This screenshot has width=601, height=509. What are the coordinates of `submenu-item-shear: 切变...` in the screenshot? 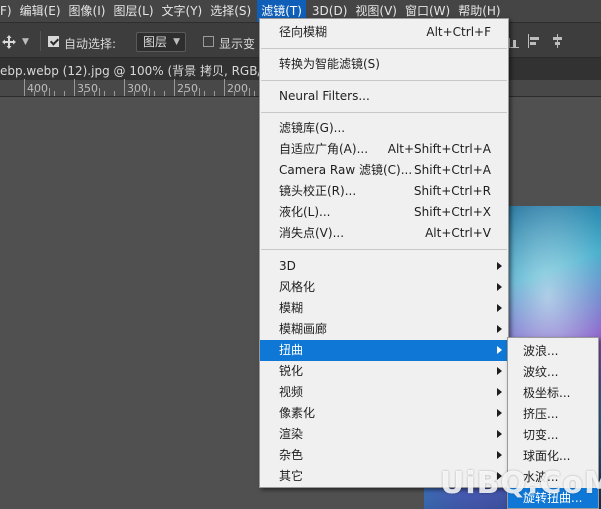 It's located at (553, 435).